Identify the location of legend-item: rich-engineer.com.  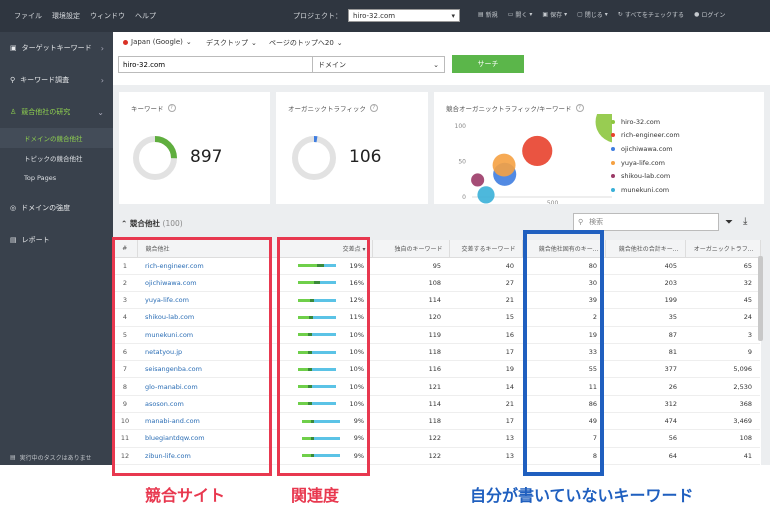
(645, 136).